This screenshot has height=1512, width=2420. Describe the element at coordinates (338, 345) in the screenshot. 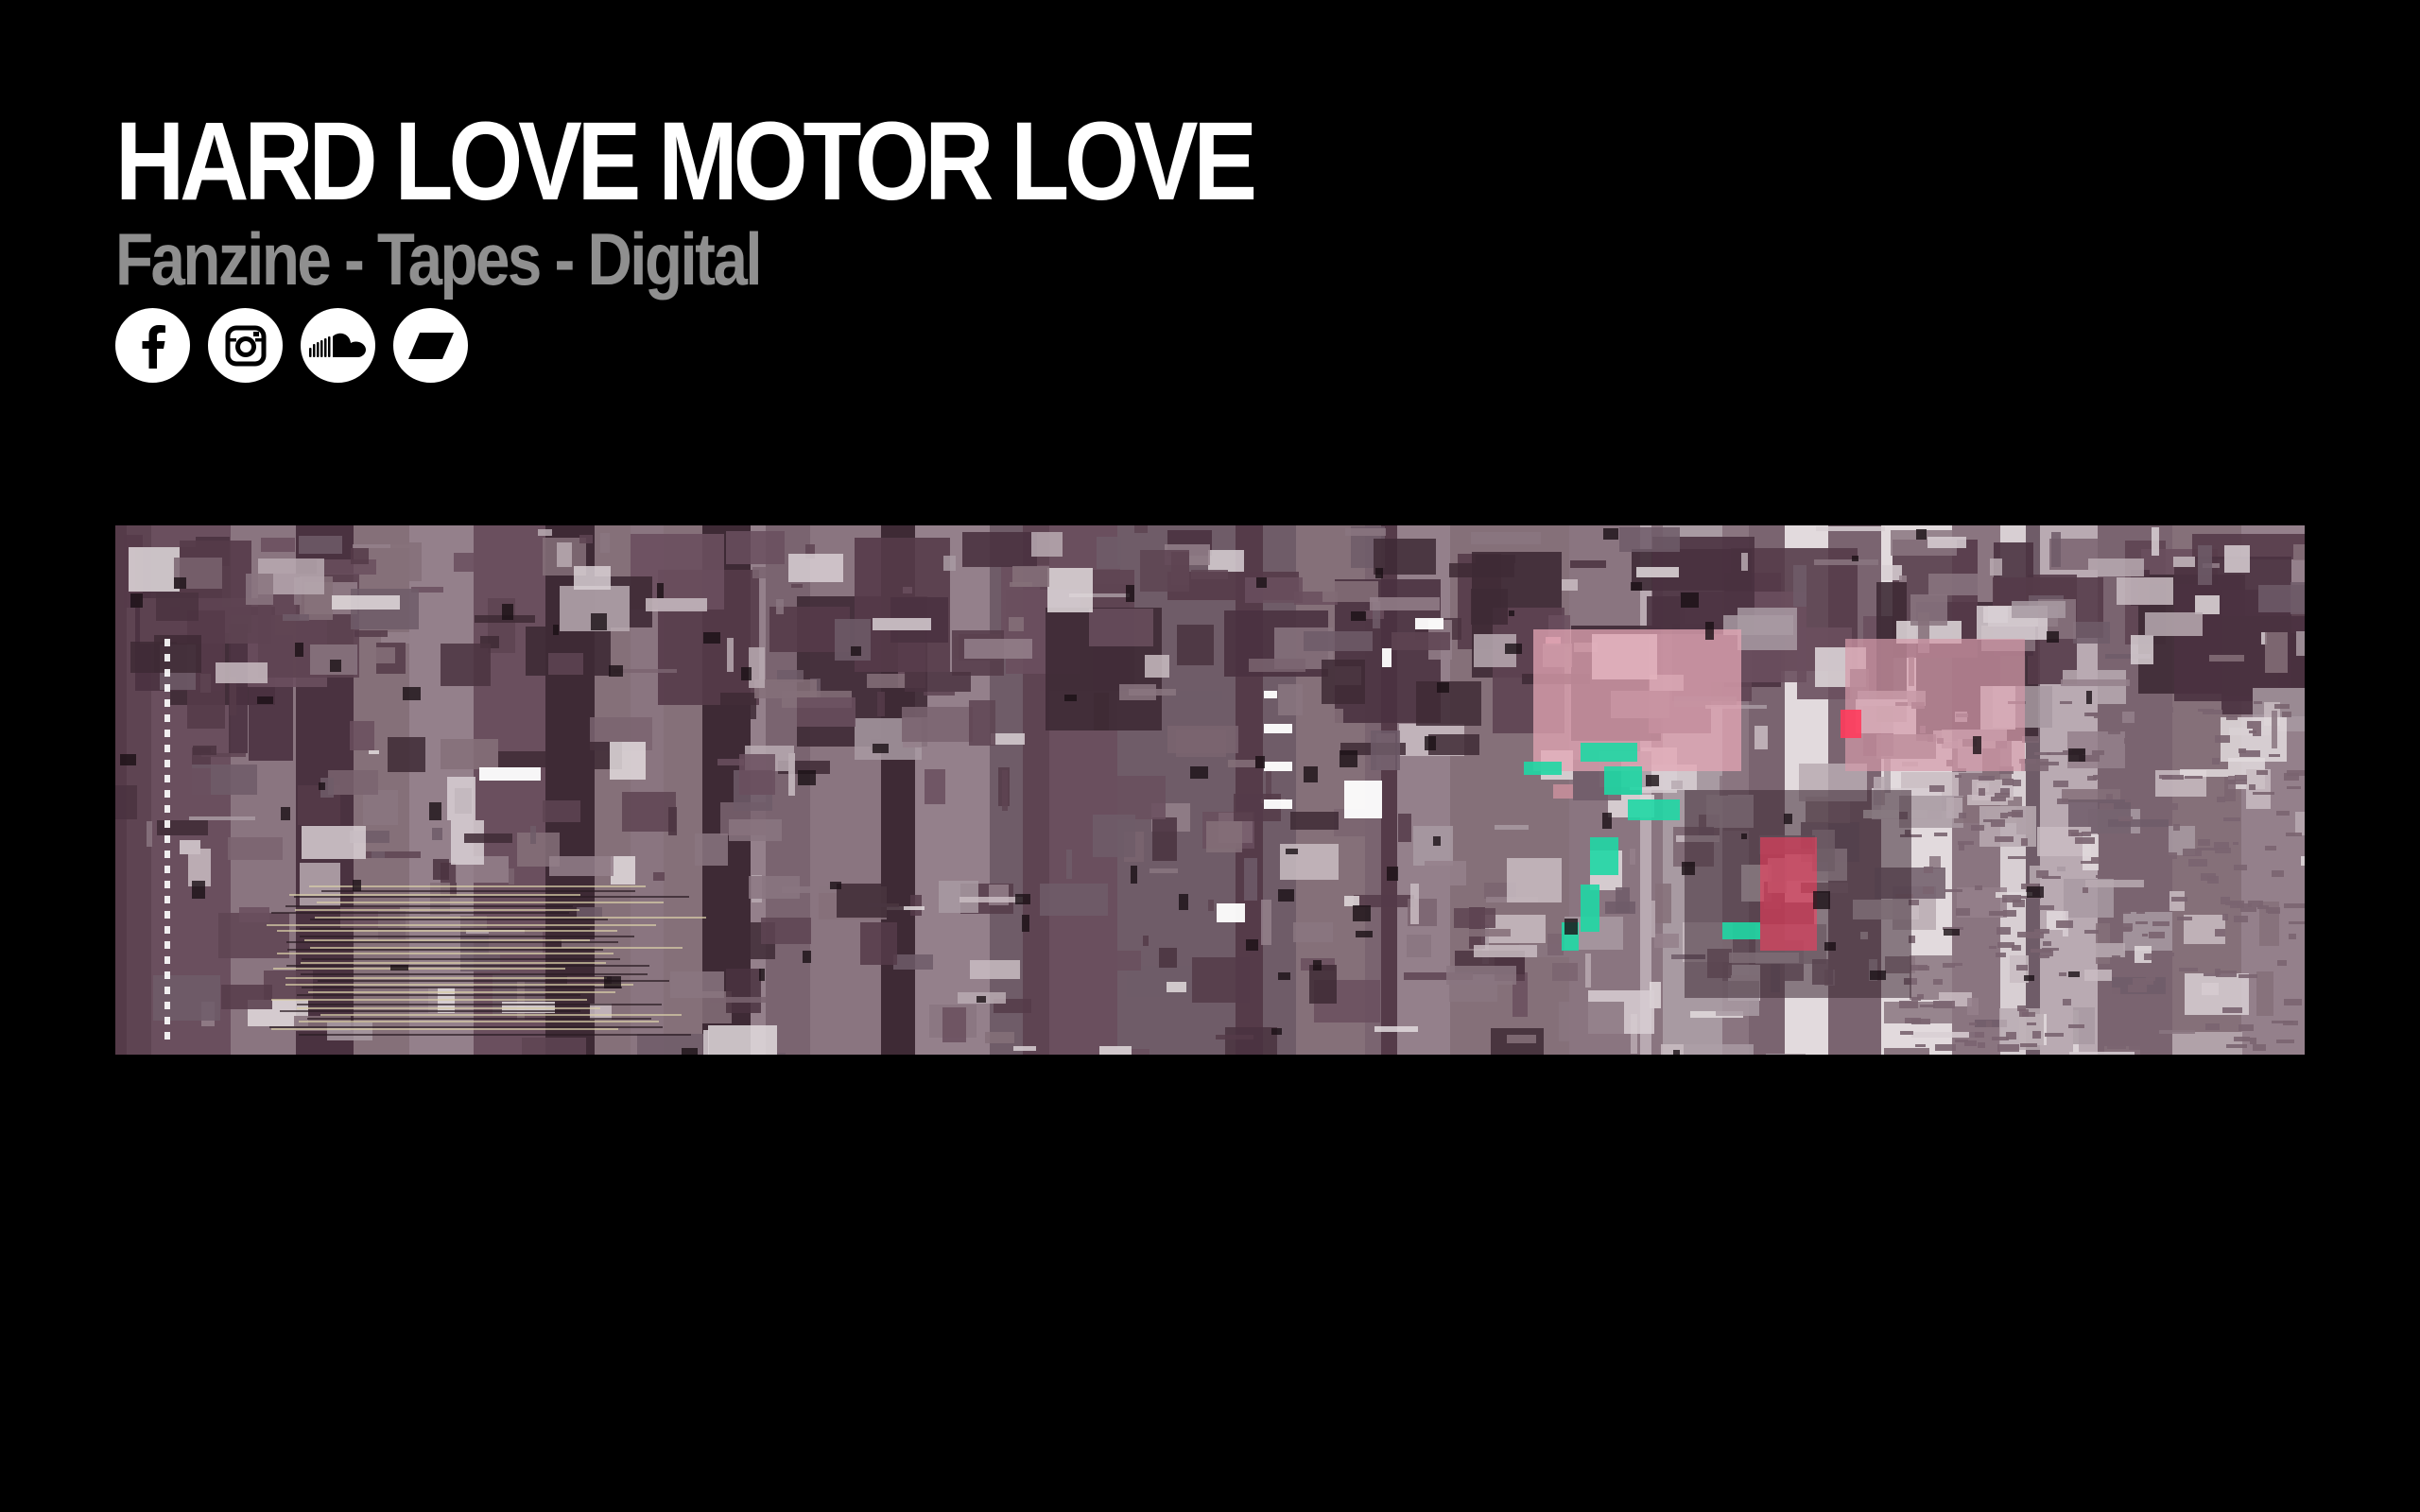

I see `soundcloud-link` at that location.